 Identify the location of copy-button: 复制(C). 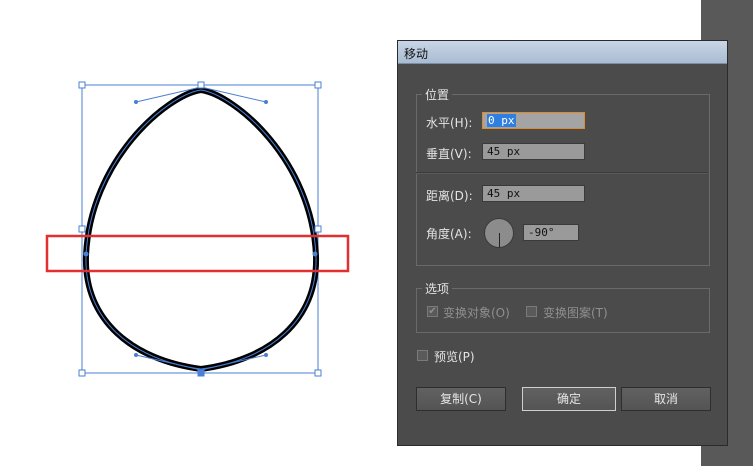
(461, 399).